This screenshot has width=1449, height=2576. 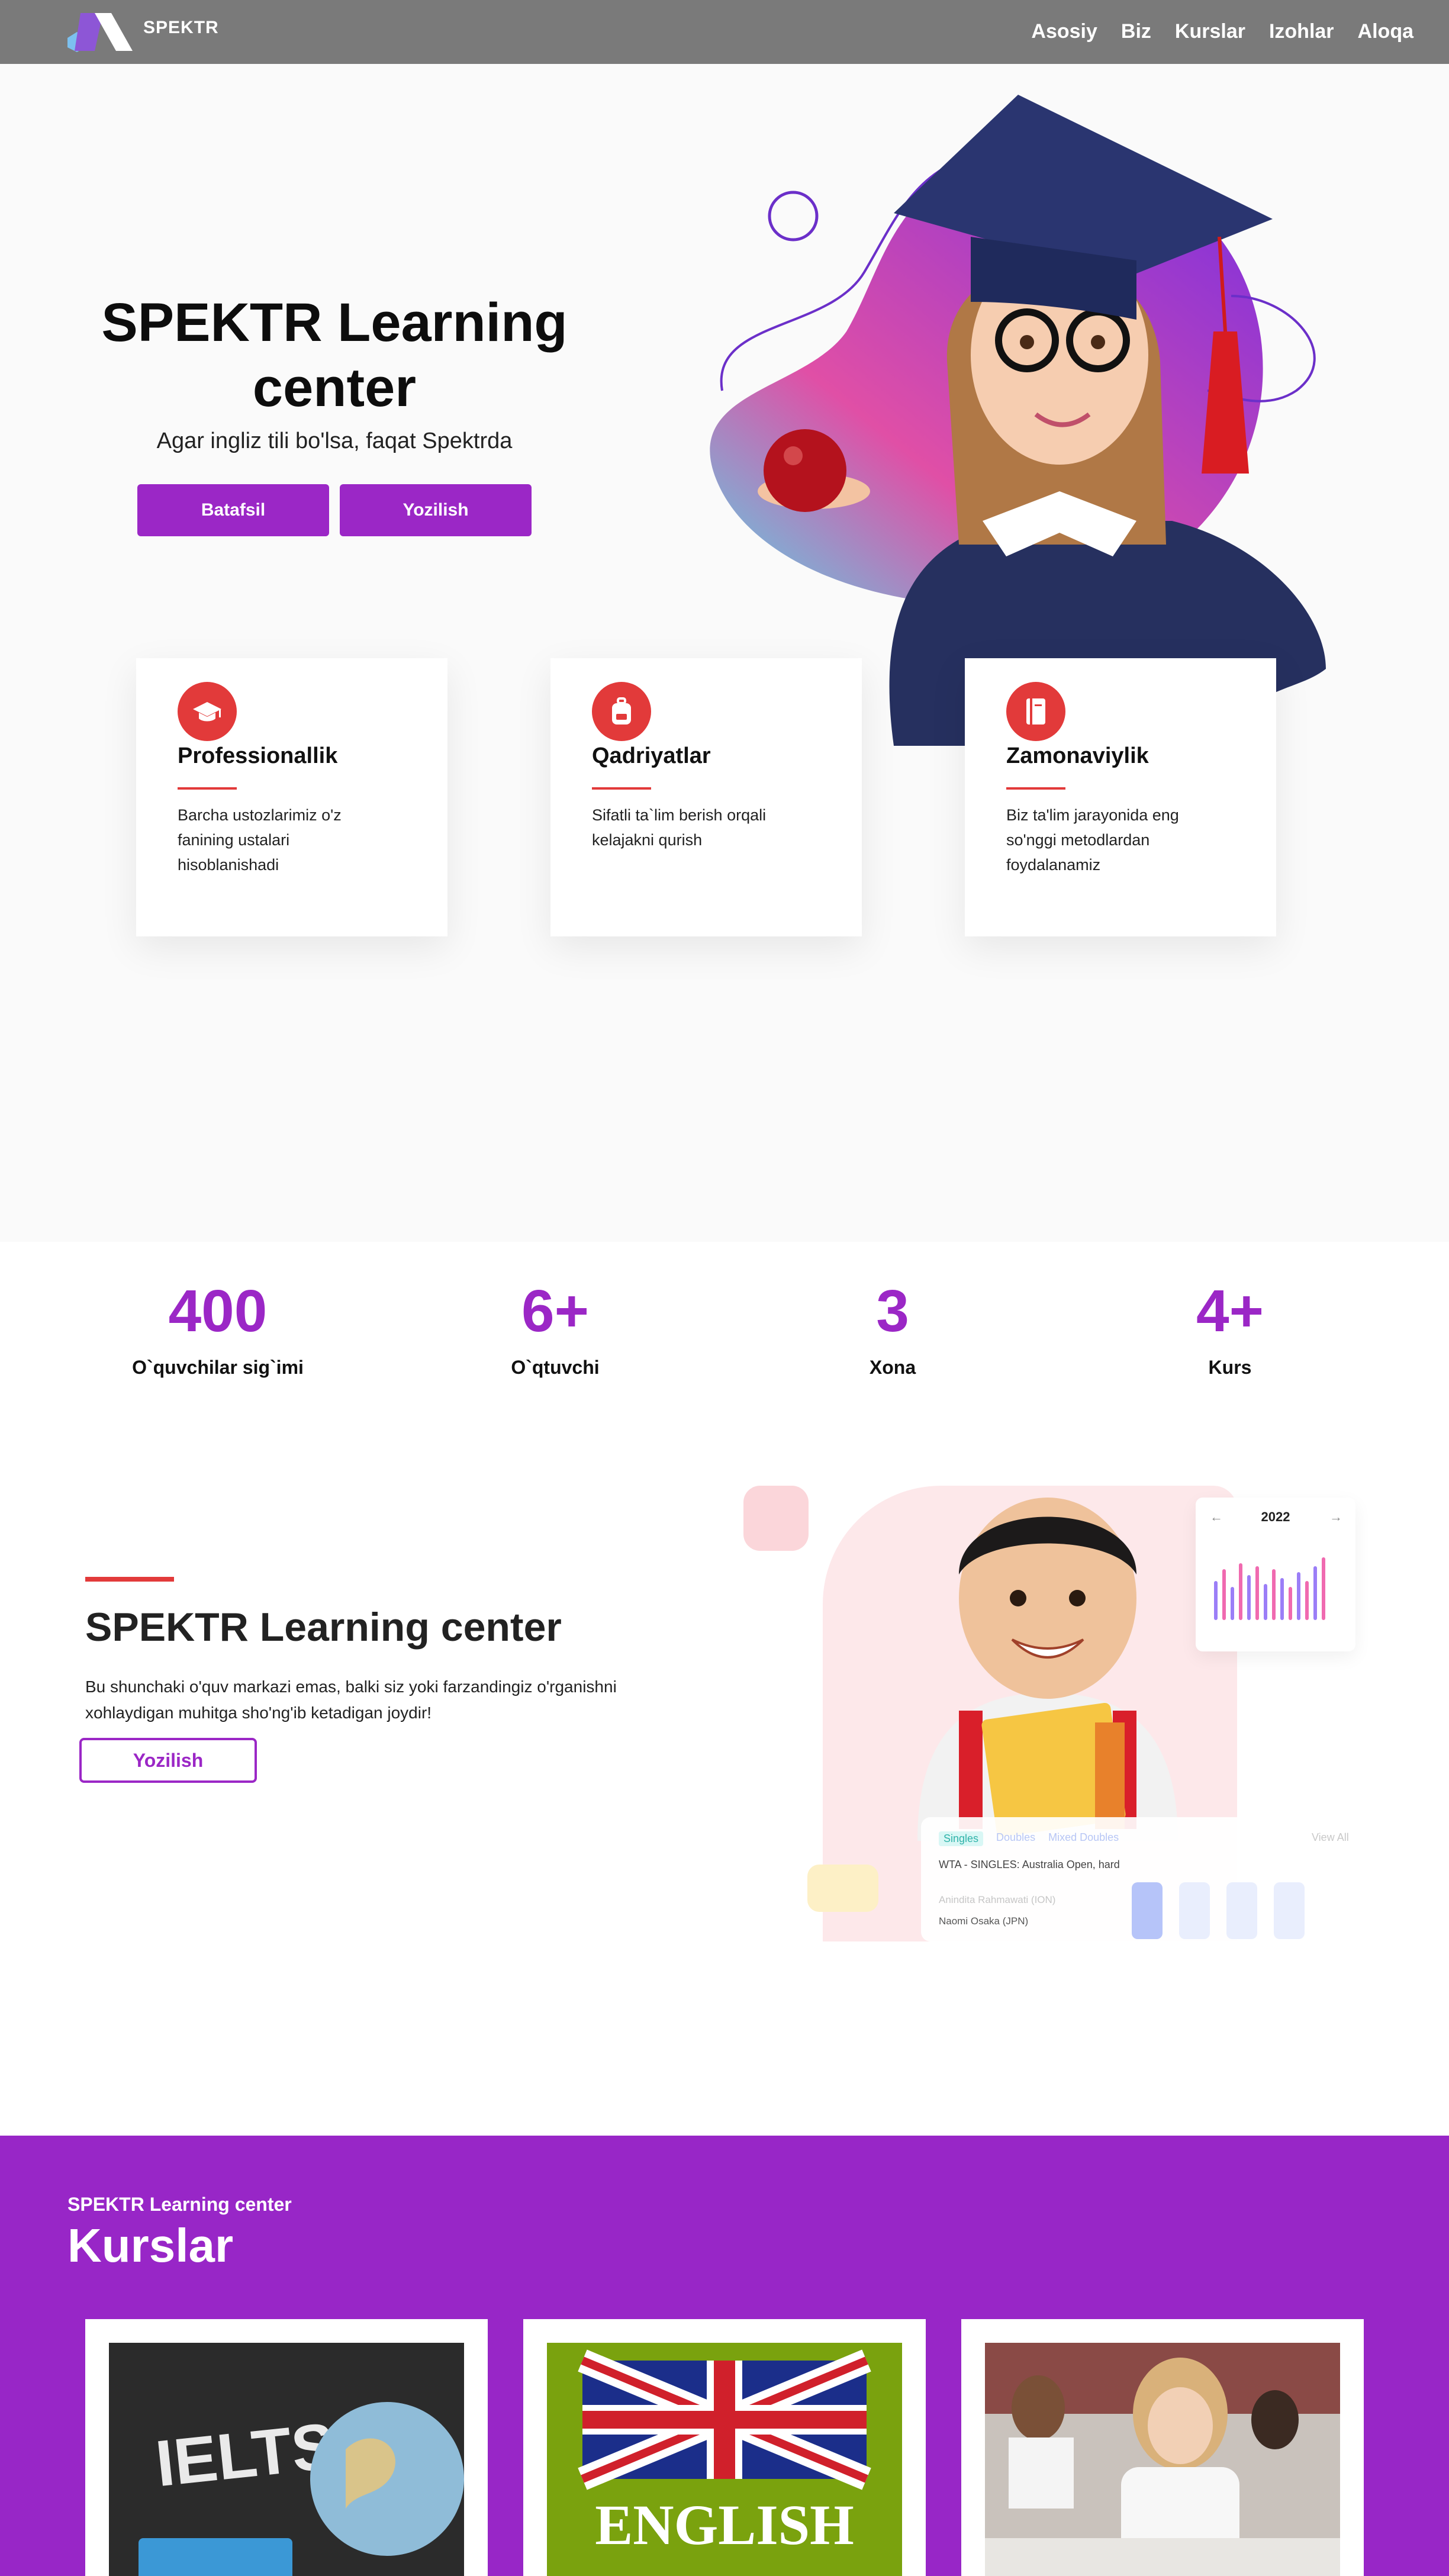 What do you see at coordinates (323, 1627) in the screenshot?
I see `about-title: SPEKTR Learning center` at bounding box center [323, 1627].